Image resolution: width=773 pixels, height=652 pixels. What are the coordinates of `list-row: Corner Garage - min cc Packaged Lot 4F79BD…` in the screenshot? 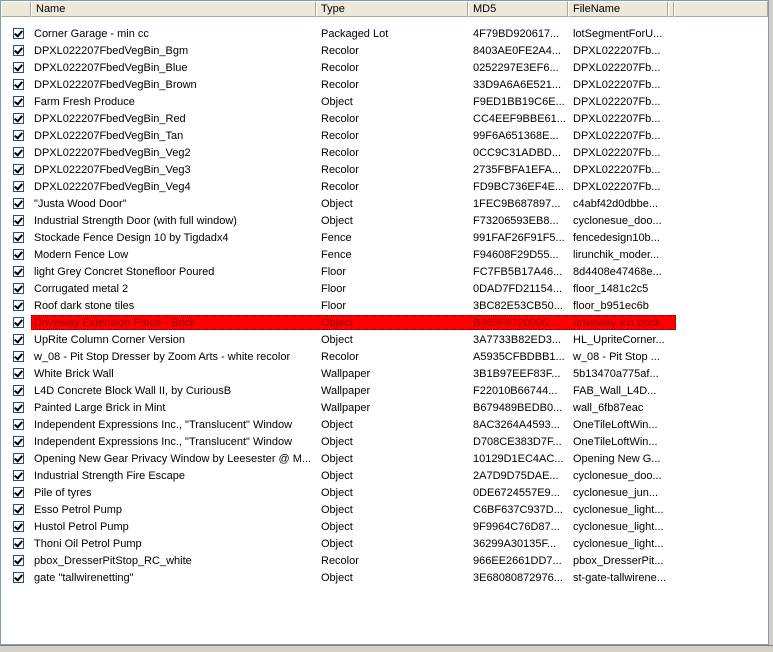 It's located at (384, 33).